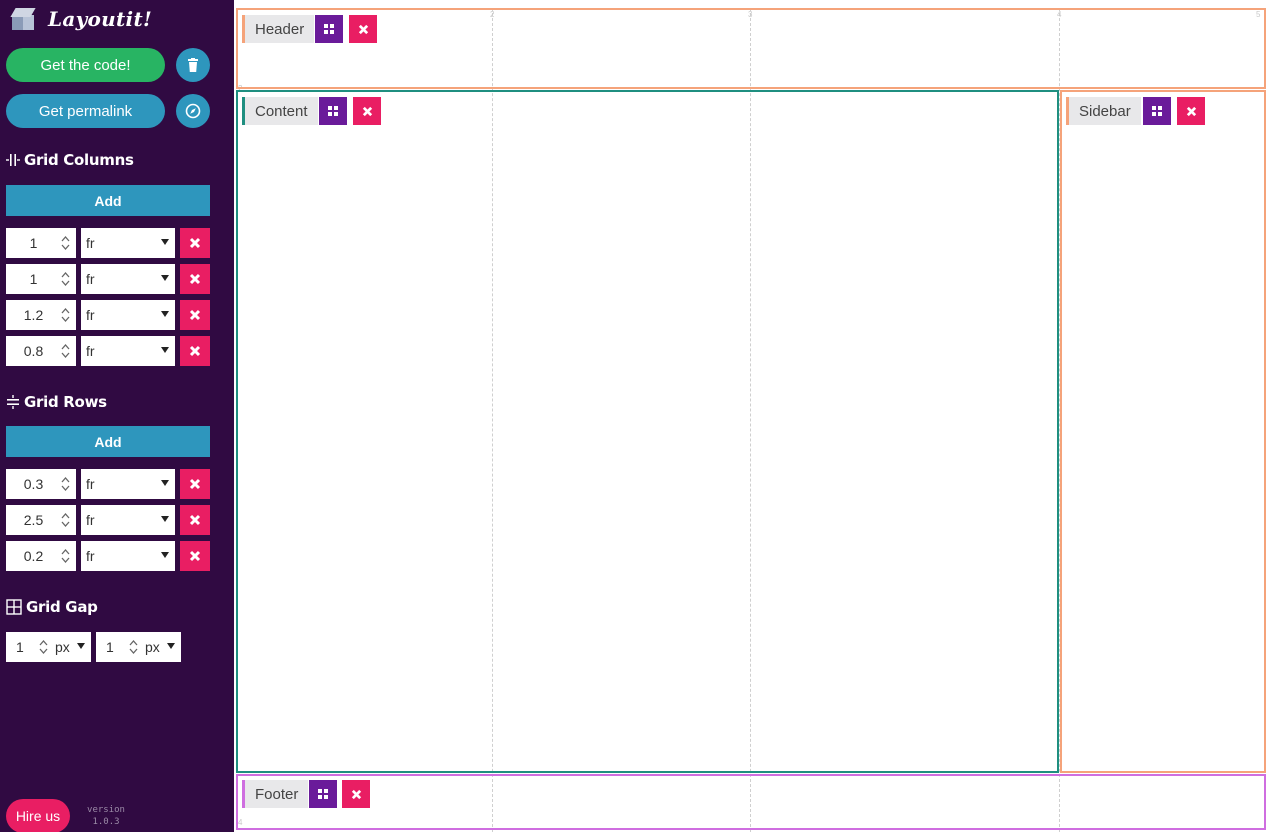  What do you see at coordinates (13, 160) in the screenshot?
I see `columns-icon` at bounding box center [13, 160].